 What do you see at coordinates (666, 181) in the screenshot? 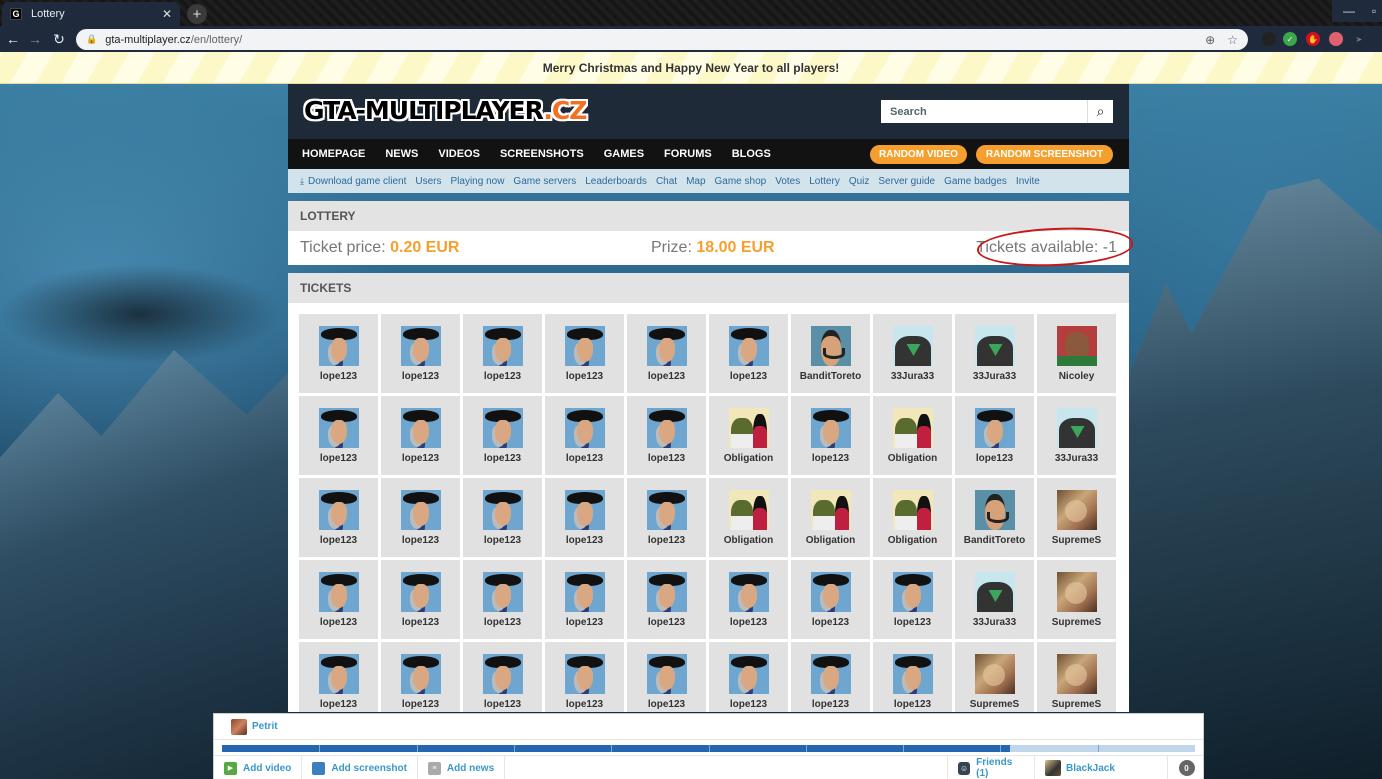
I see `subnav-chat: Chat` at bounding box center [666, 181].